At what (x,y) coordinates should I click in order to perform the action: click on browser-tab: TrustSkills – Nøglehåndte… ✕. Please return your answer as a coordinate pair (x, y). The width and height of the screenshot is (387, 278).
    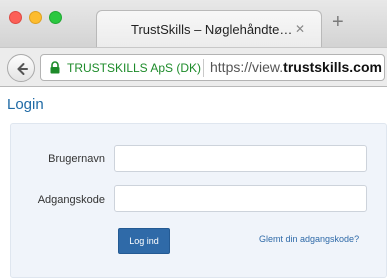
    Looking at the image, I should click on (209, 28).